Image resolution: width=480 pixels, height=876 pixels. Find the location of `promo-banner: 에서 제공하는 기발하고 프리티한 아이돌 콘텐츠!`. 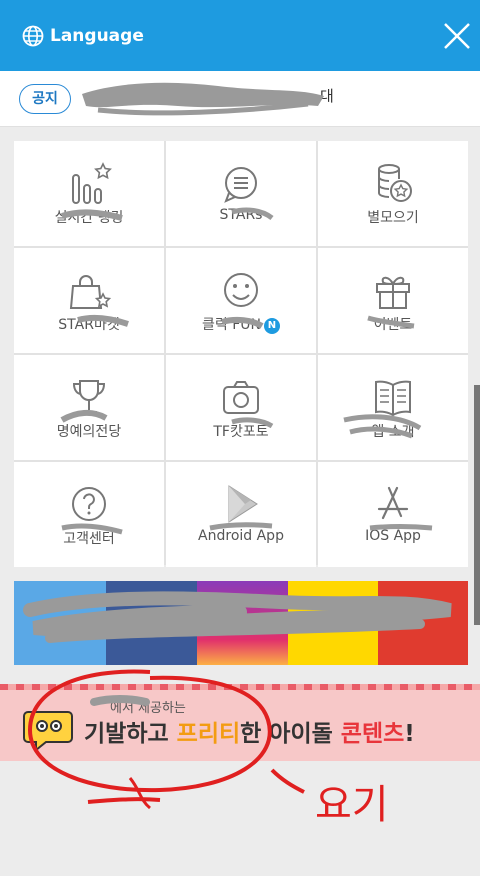

promo-banner: 에서 제공하는 기발하고 프리티한 아이돌 콘텐츠! is located at coordinates (240, 722).